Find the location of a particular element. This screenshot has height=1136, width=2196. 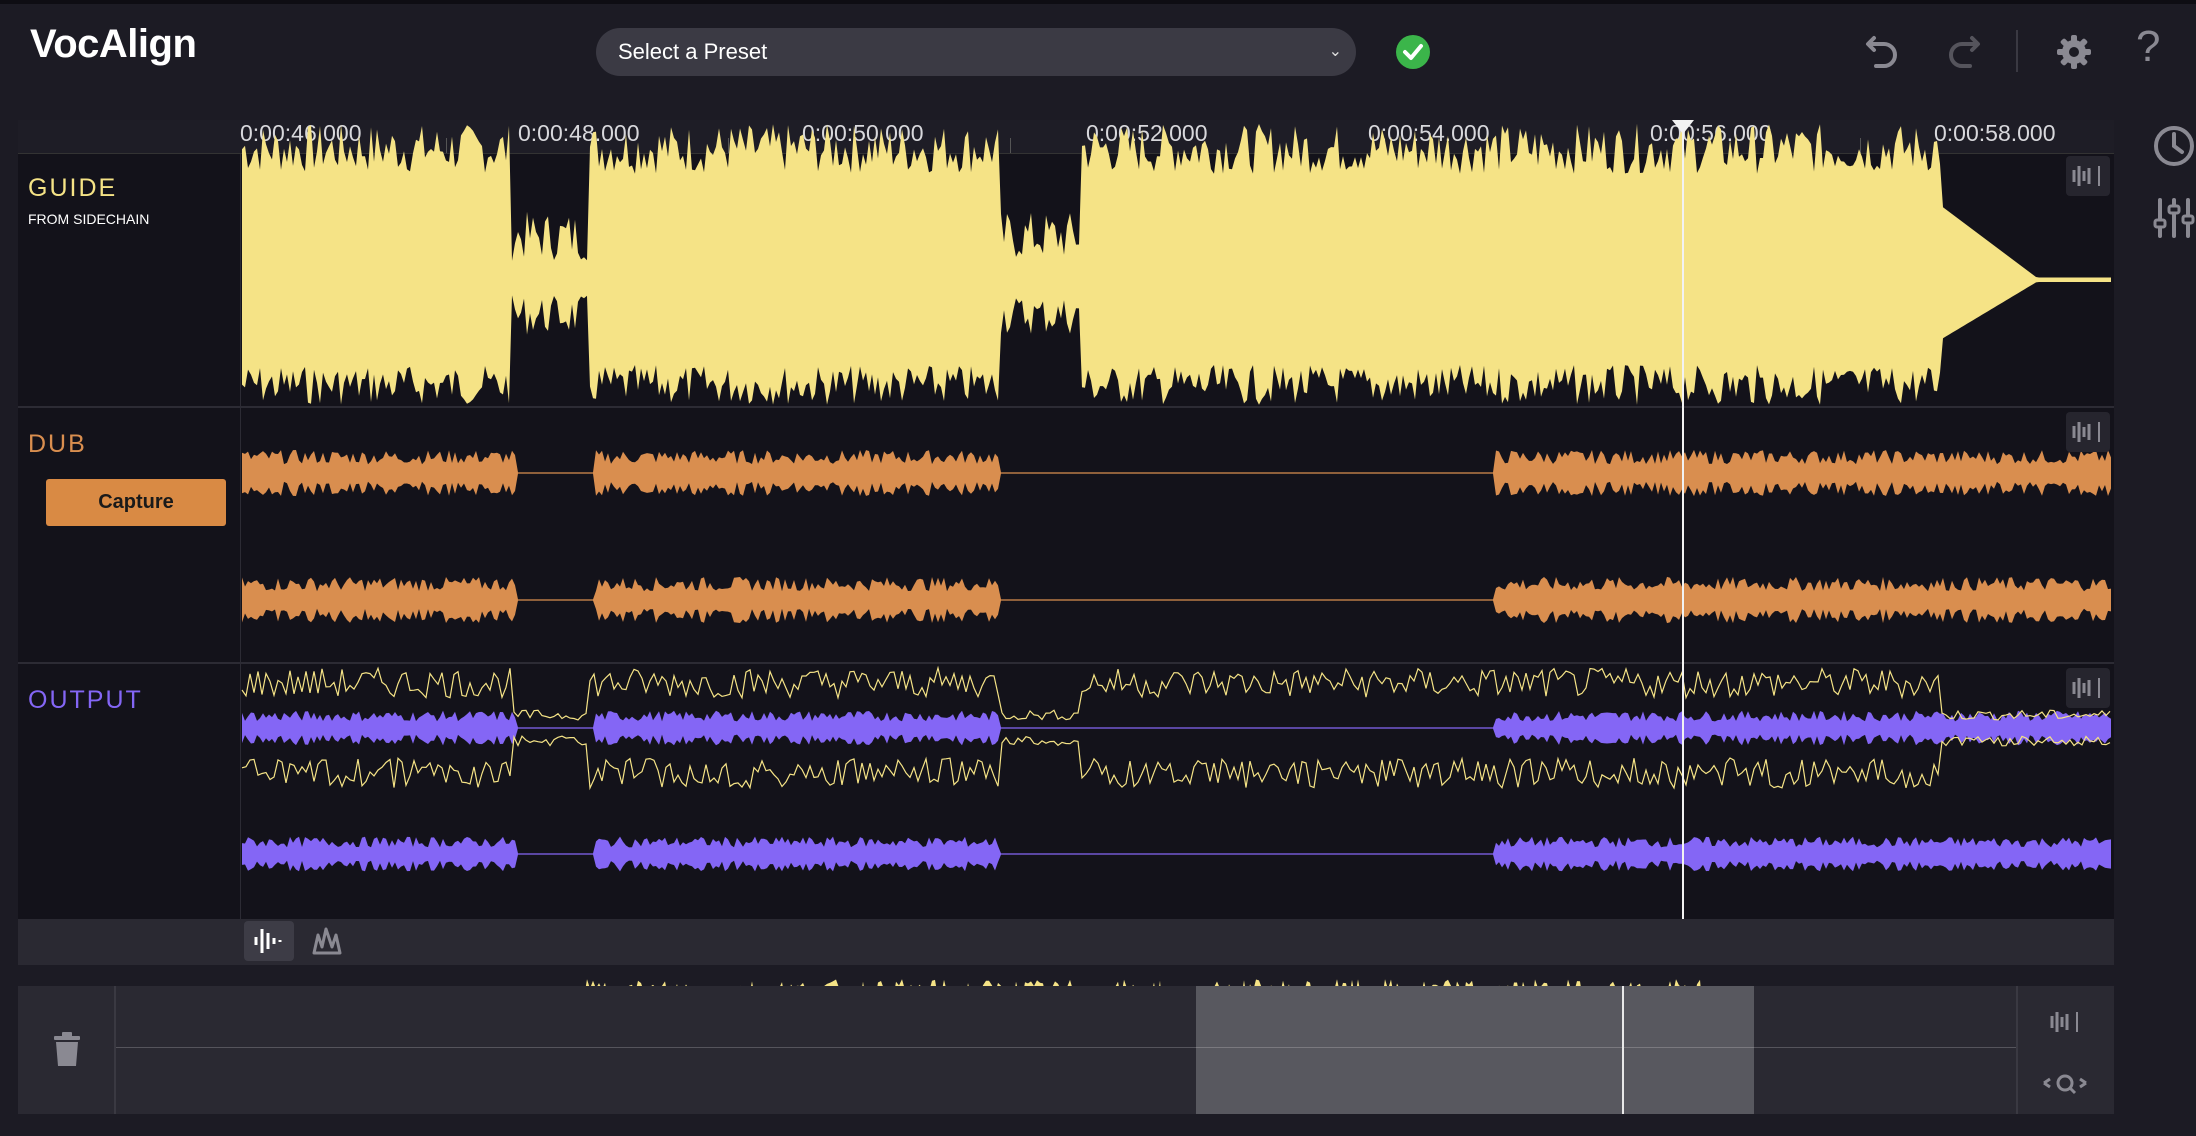

zoom-icon is located at coordinates (2065, 1085).